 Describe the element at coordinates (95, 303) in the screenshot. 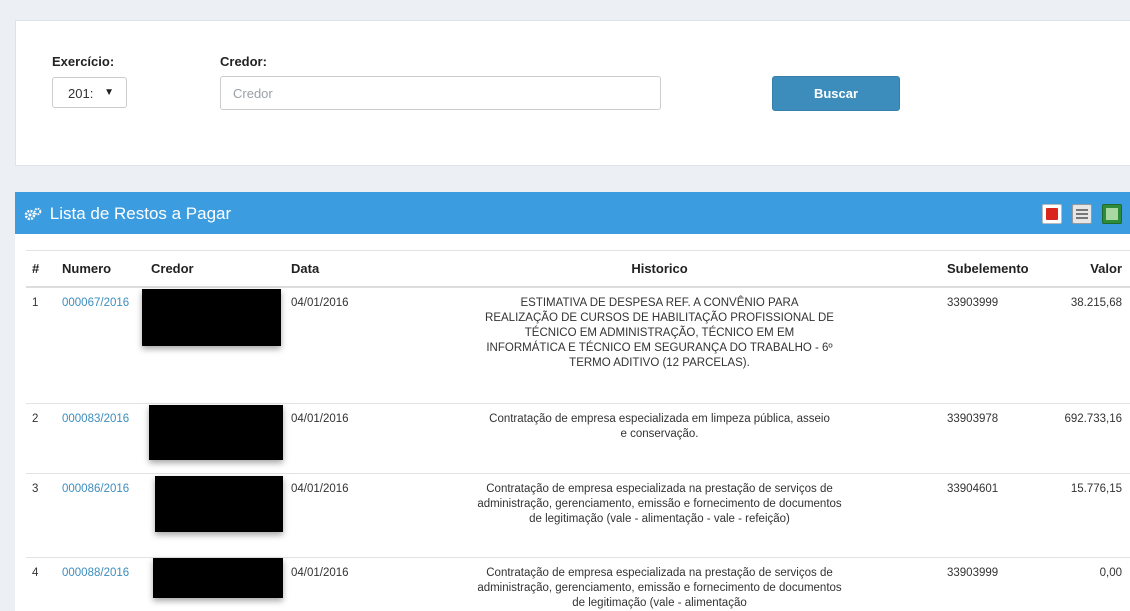

I see `numero-link: 000067/2016` at that location.